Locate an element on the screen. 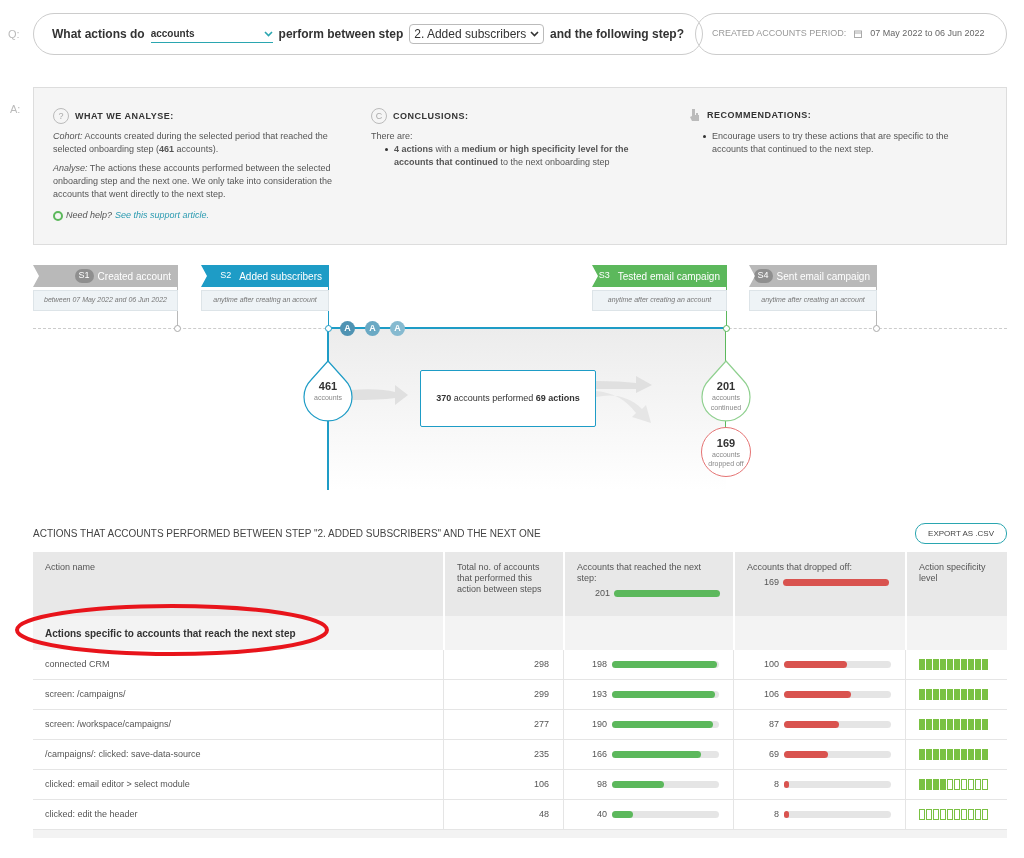  bar-value: 69 is located at coordinates (774, 754).